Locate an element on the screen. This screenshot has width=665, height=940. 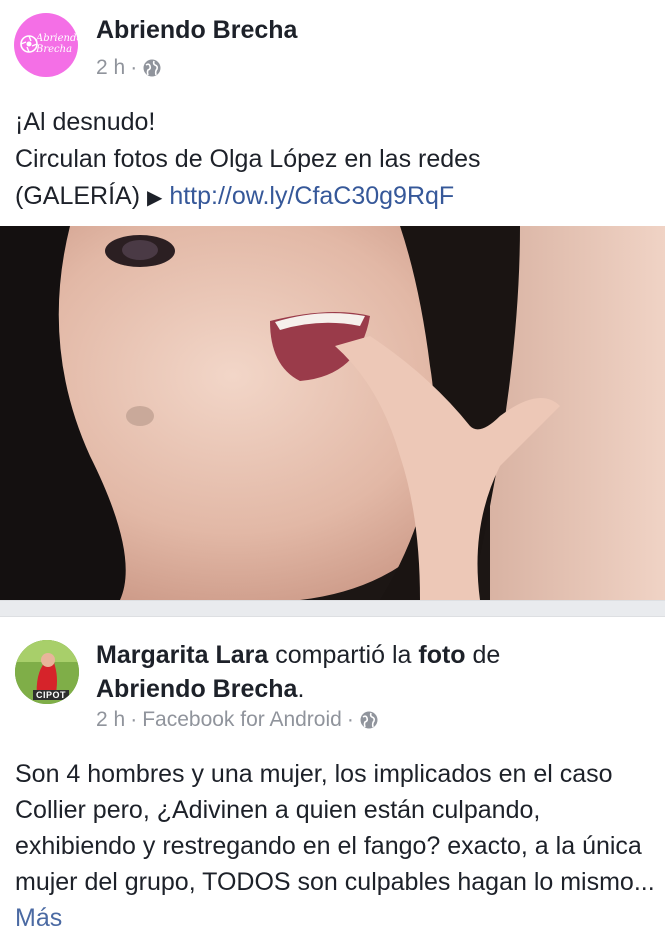
post-line-1: ¡Al desnudo! is located at coordinates (85, 122).